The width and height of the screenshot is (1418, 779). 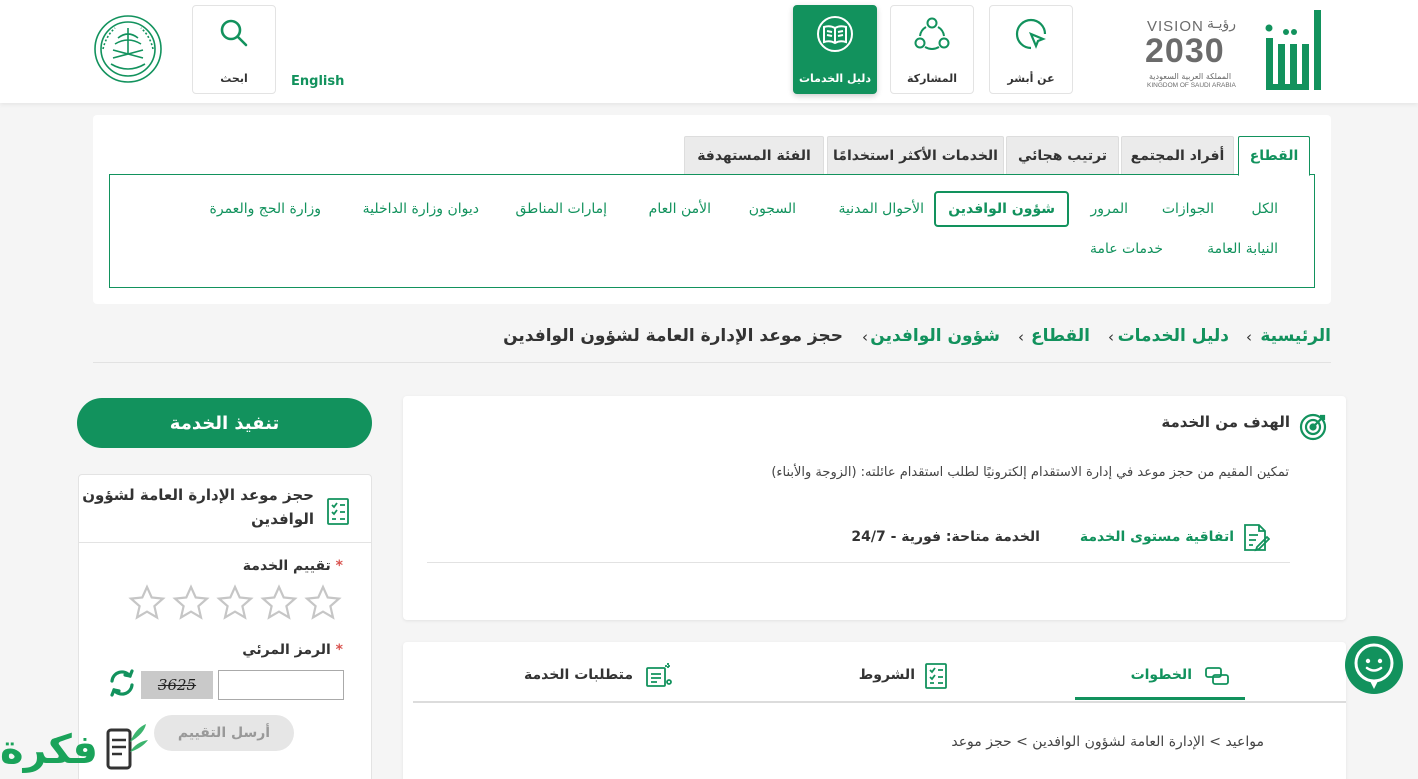 I want to click on tab-target-group: الفئة المستهدفة, so click(x=754, y=155).